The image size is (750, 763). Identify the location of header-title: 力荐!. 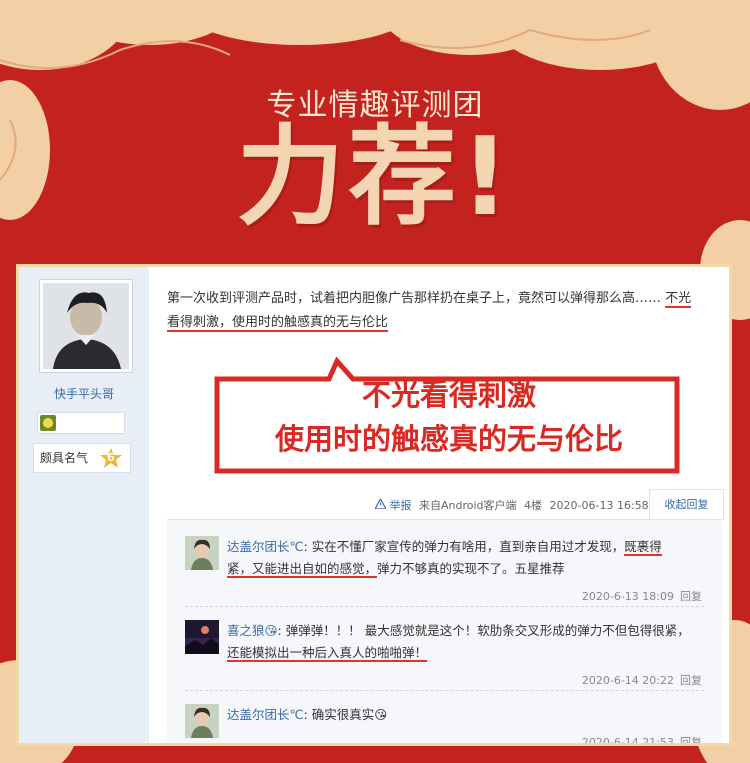
(375, 177).